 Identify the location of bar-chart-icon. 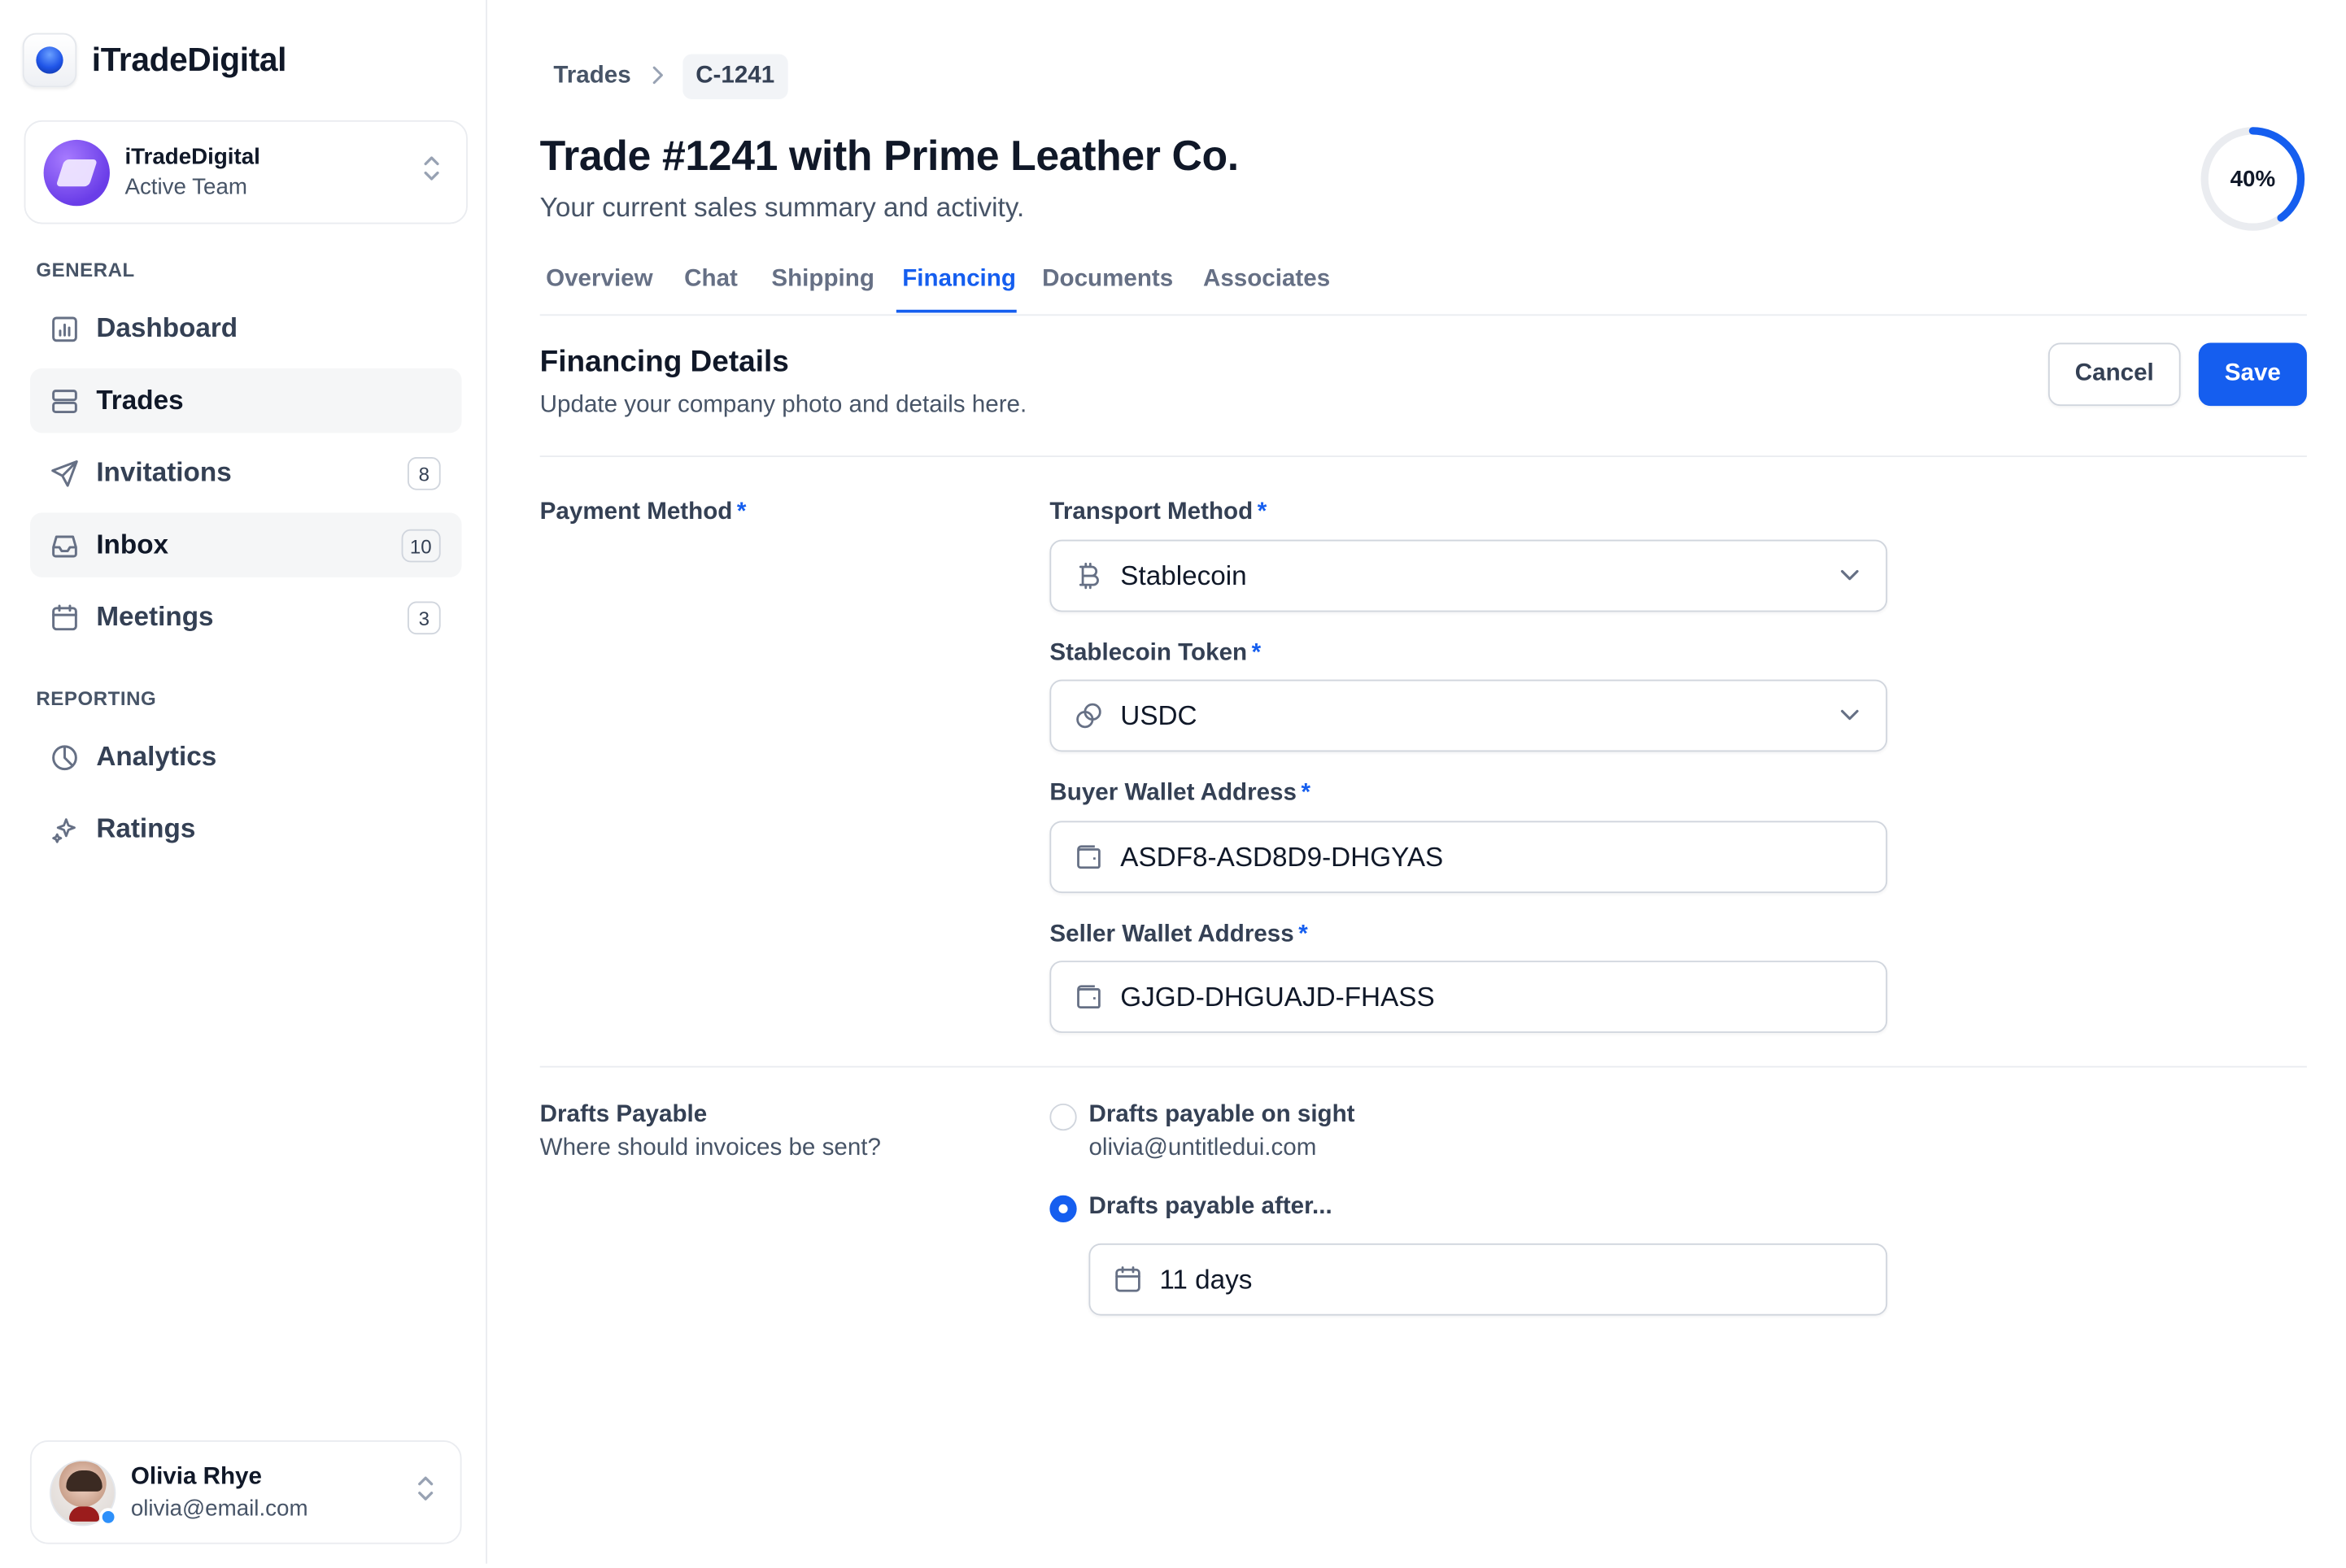
(64, 329).